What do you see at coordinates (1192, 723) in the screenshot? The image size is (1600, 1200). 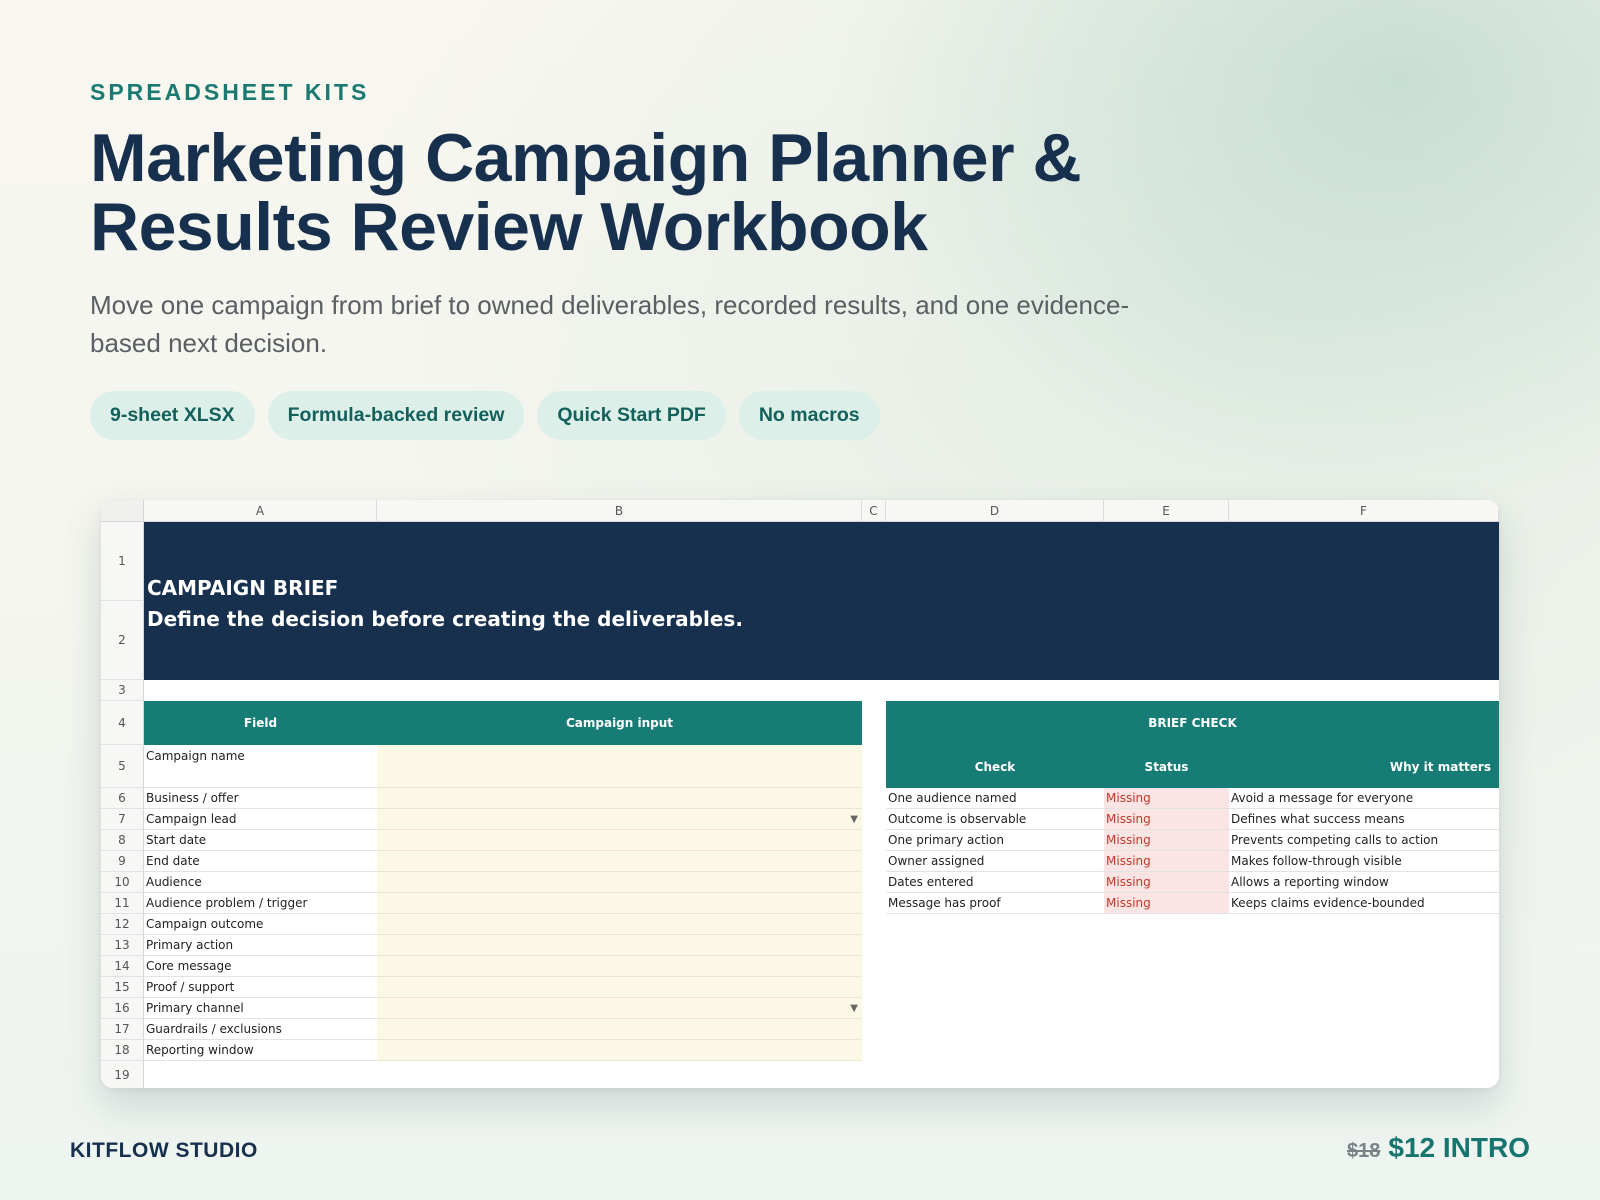 I see `brief-check-title: BRIEF CHECK` at bounding box center [1192, 723].